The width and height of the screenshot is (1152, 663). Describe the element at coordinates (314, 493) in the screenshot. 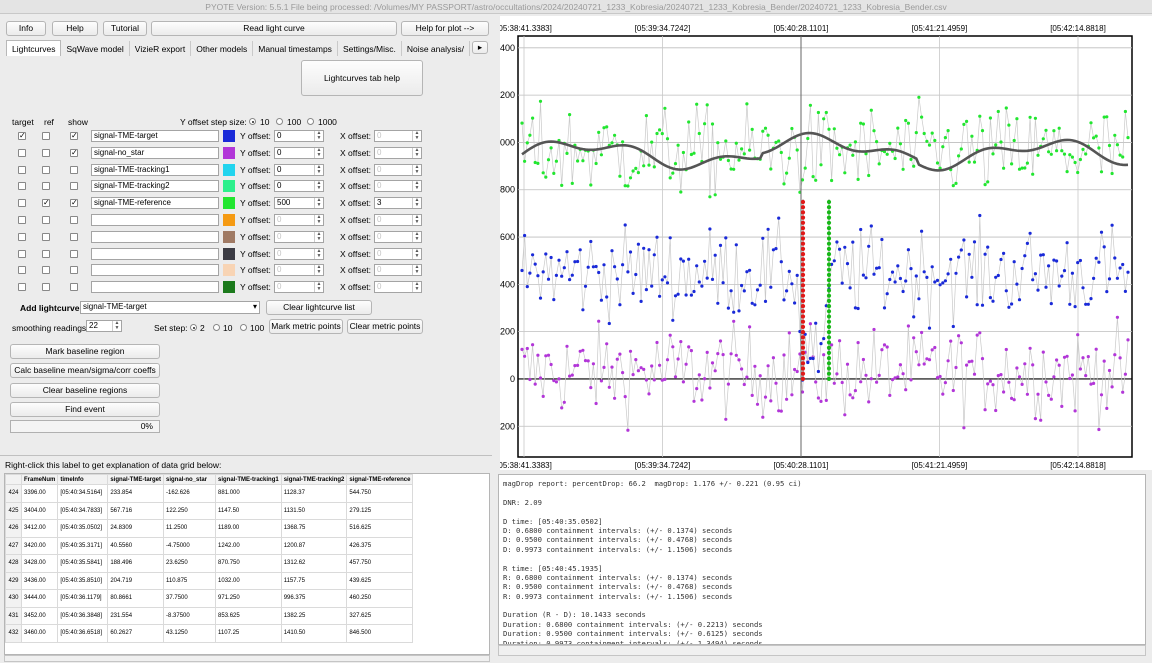

I see `table-cell: 1128.37` at that location.